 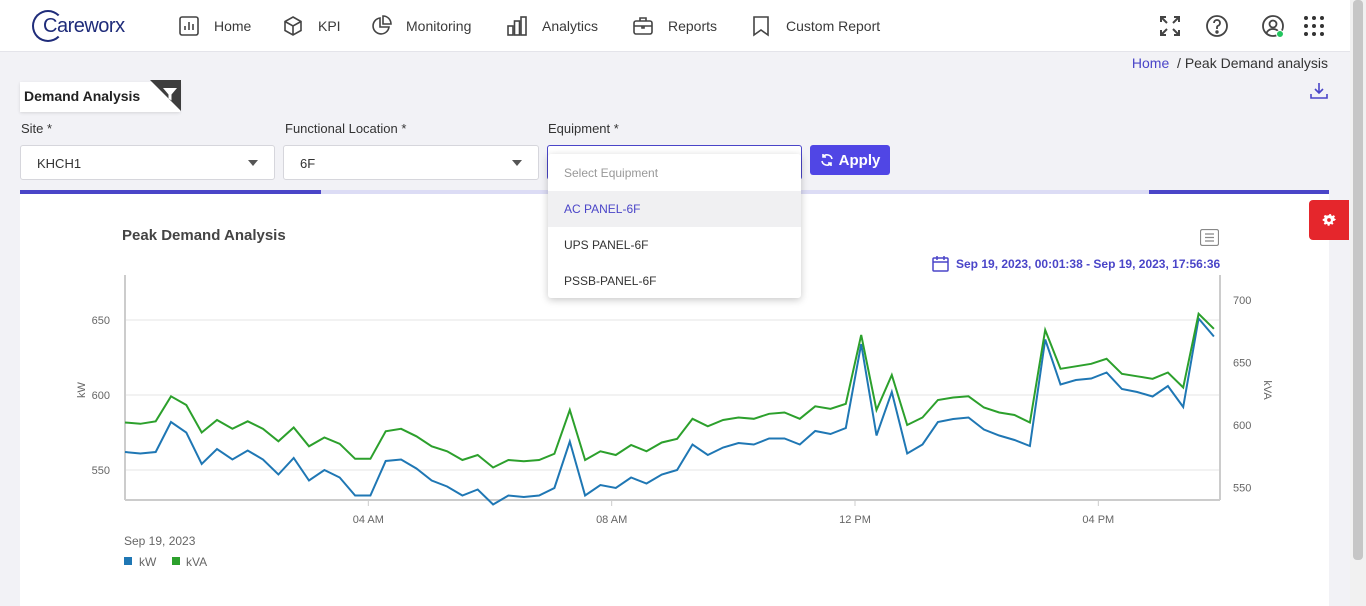 I want to click on y-left-tick-label: 550, so click(x=101, y=471).